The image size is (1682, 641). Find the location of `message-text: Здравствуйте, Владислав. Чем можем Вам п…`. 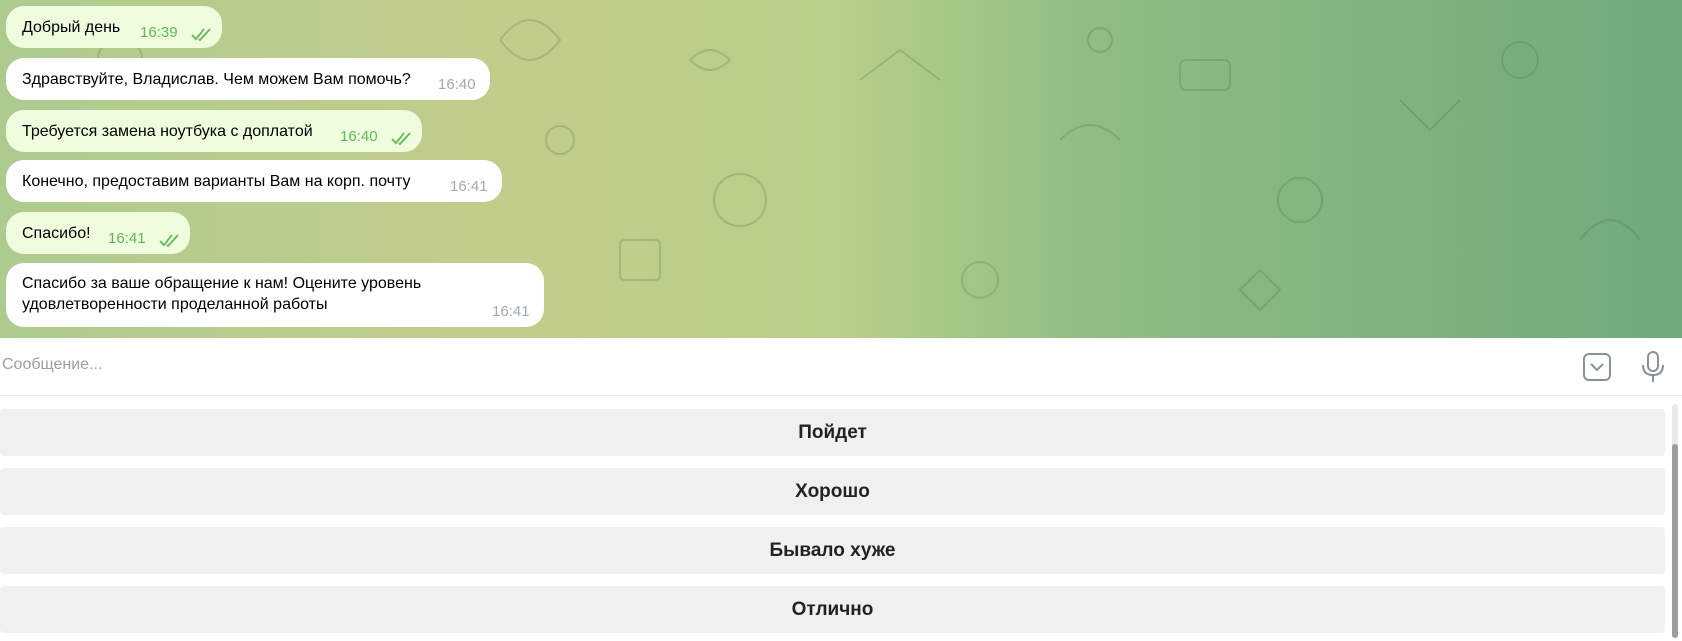

message-text: Здравствуйте, Владислав. Чем можем Вам п… is located at coordinates (216, 79).